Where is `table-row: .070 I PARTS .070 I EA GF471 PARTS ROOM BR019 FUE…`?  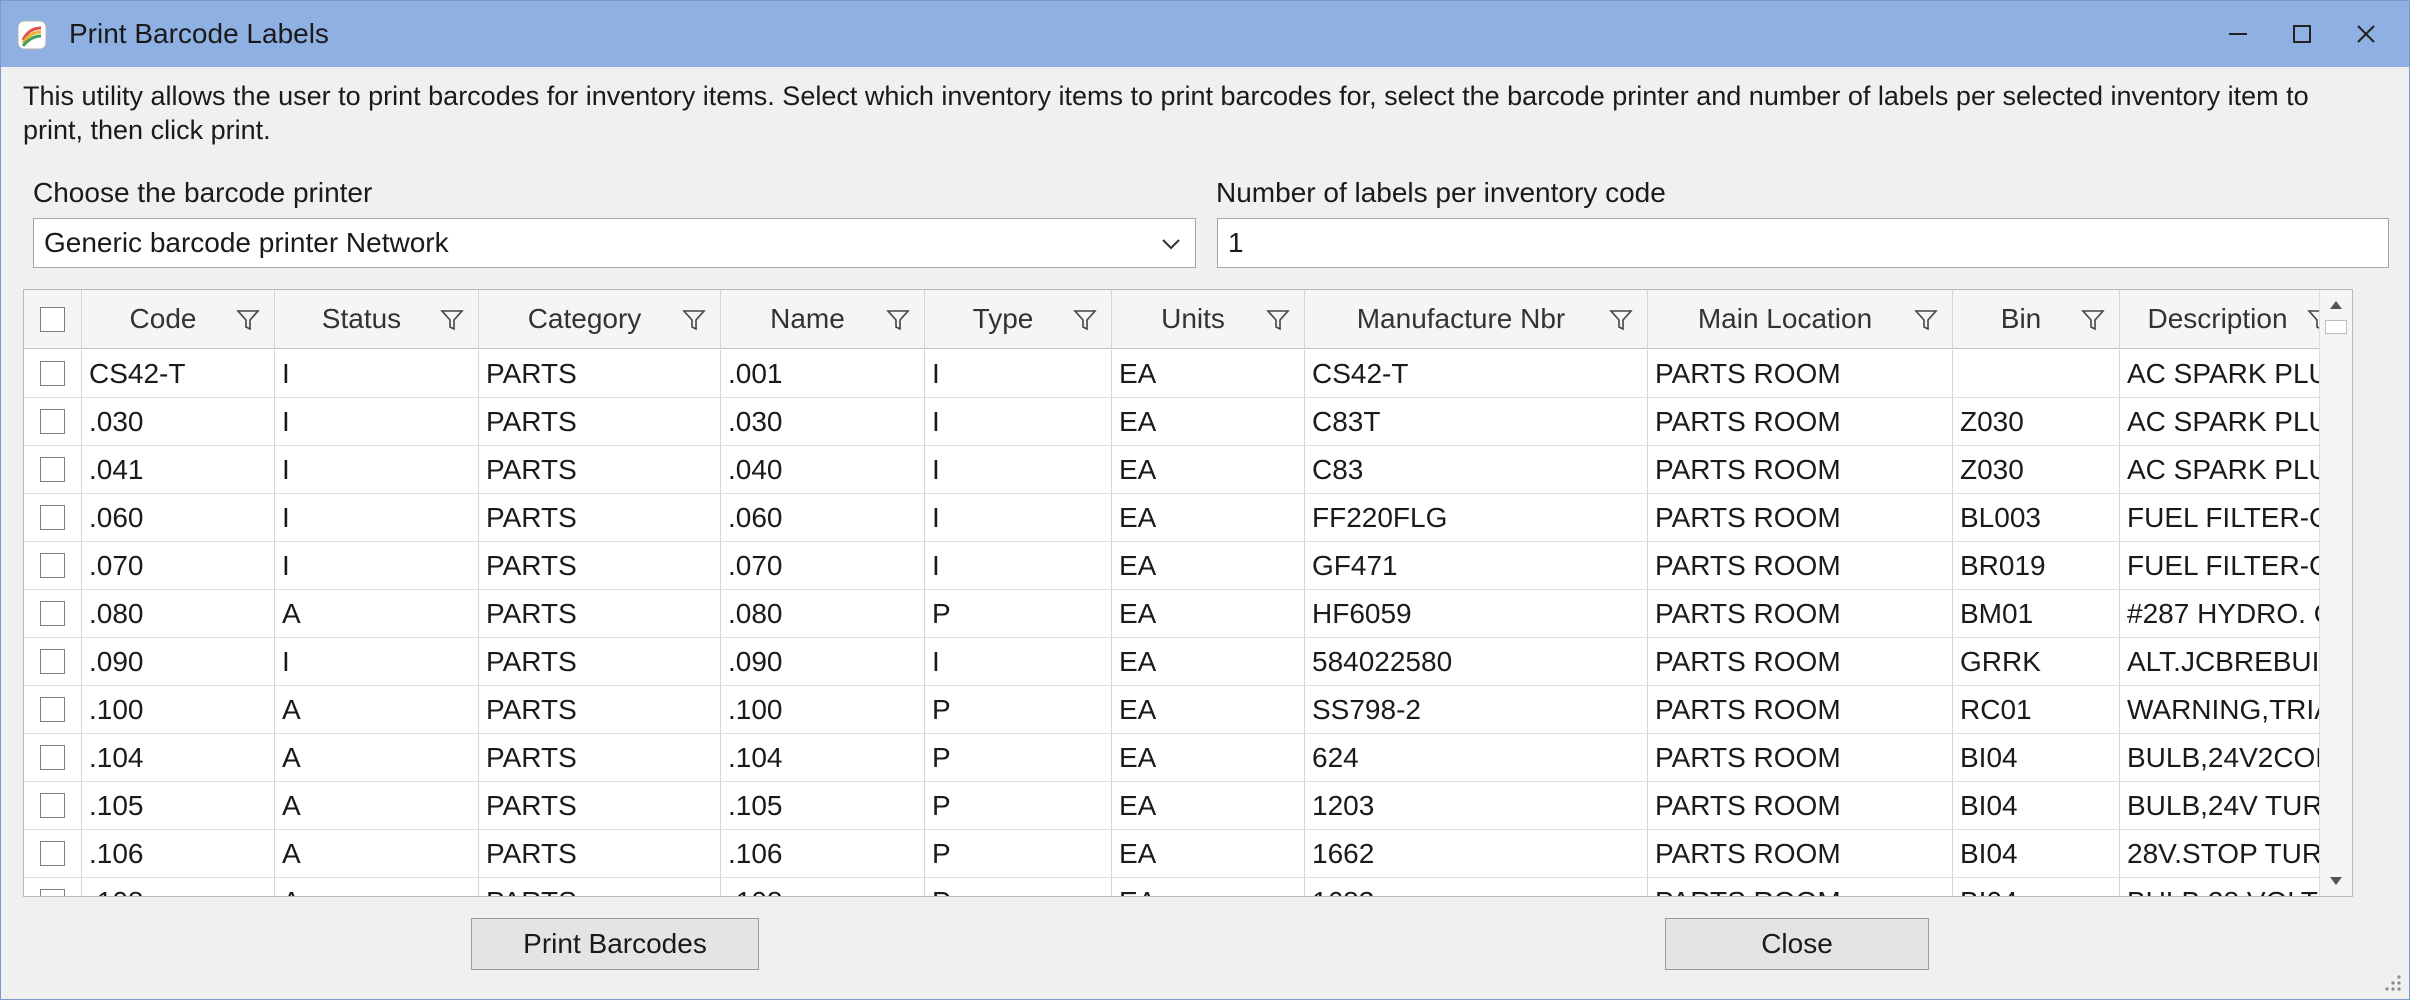 table-row: .070 I PARTS .070 I EA GF471 PARTS ROOM BR019 FUE… is located at coordinates (1185, 566).